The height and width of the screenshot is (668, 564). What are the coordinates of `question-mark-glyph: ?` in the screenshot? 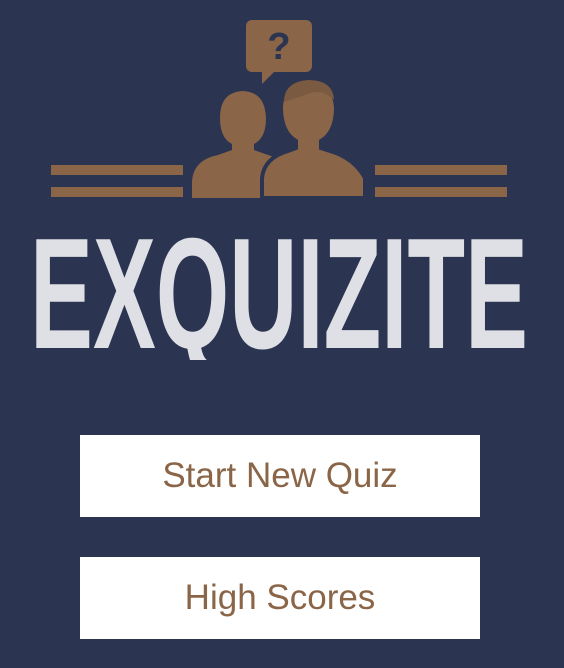 It's located at (278, 47).